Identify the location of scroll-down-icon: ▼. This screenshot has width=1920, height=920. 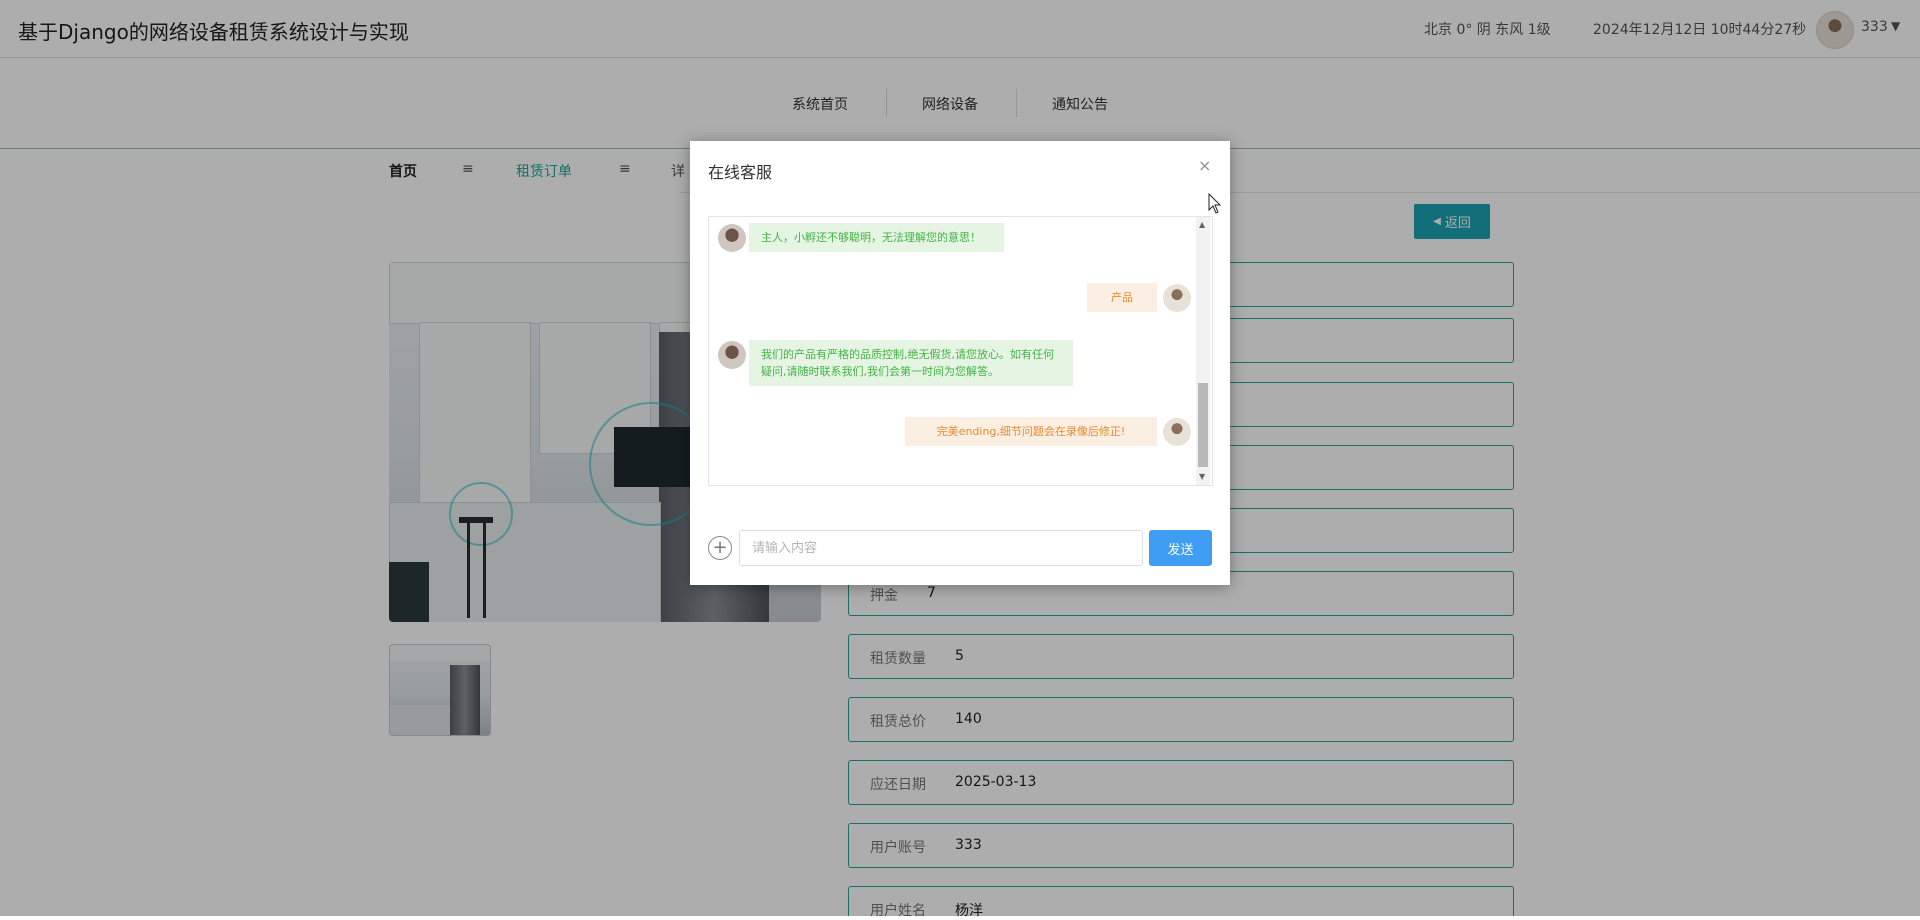
(1202, 476).